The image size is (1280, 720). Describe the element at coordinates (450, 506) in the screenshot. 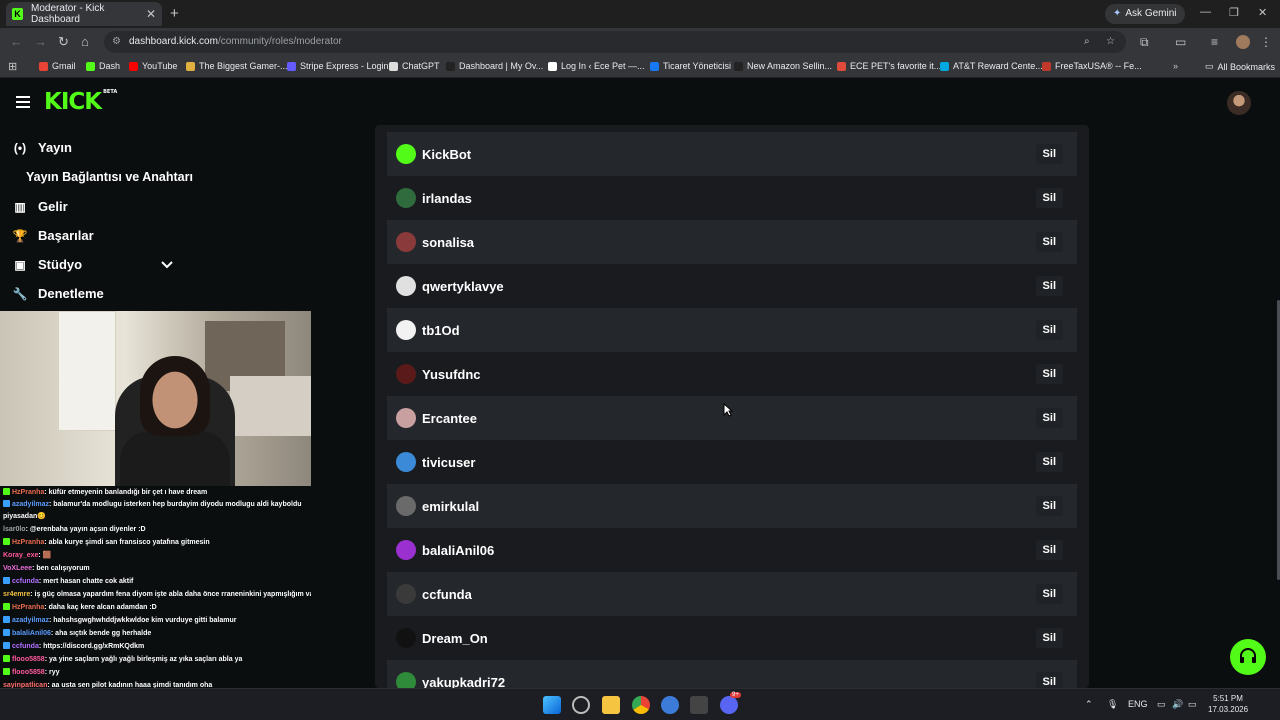

I see `moderator-name: emirkulal` at that location.